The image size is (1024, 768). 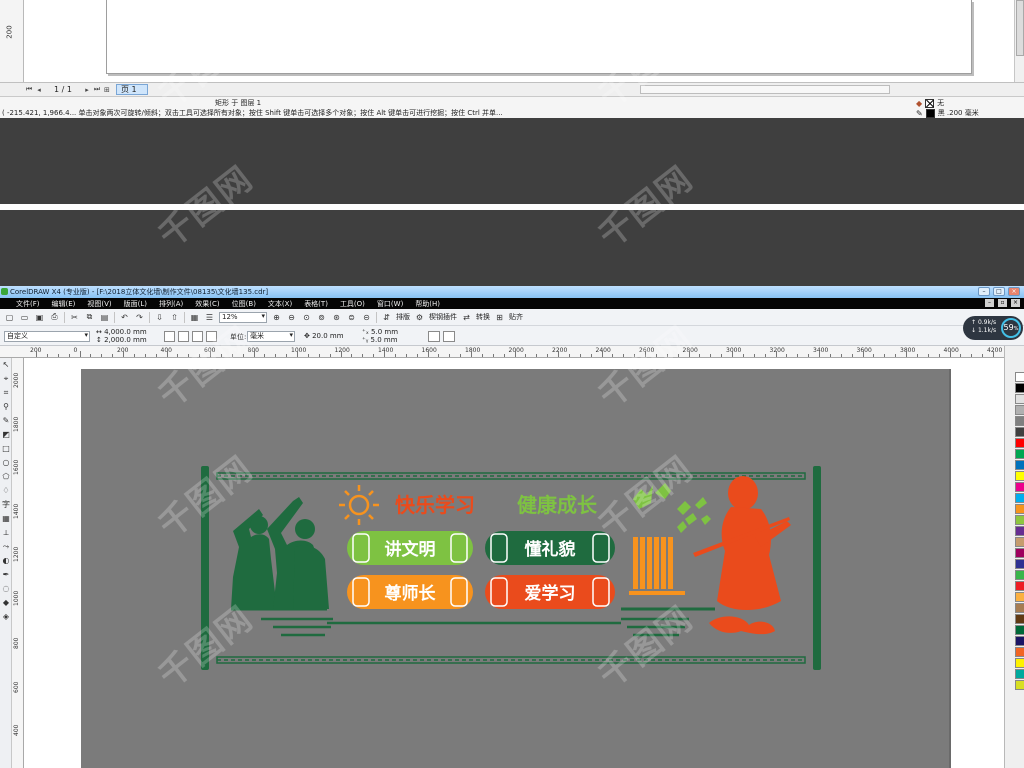 I want to click on export-icon: ⇧, so click(x=174, y=317).